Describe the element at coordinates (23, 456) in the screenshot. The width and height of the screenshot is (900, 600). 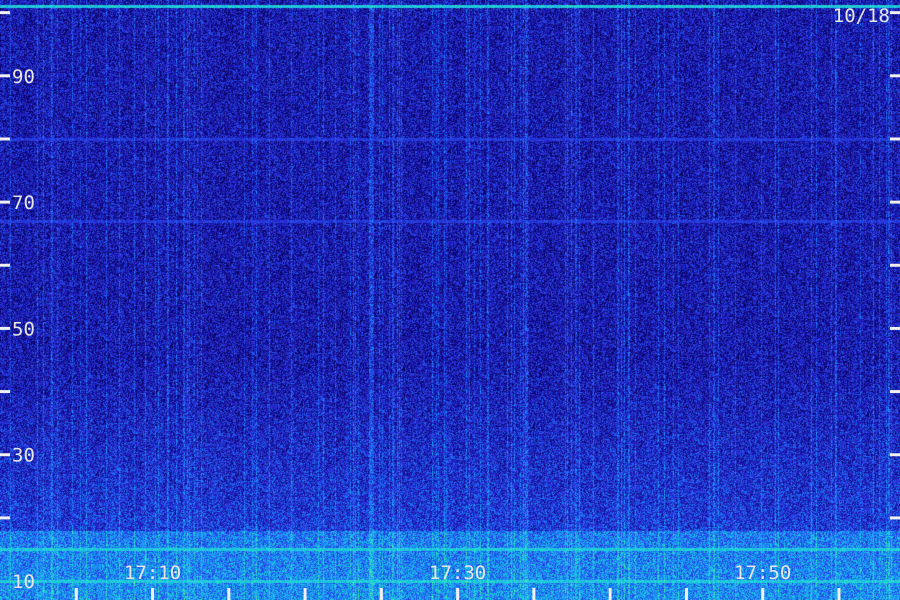
I see `y-tick-label: 30` at that location.